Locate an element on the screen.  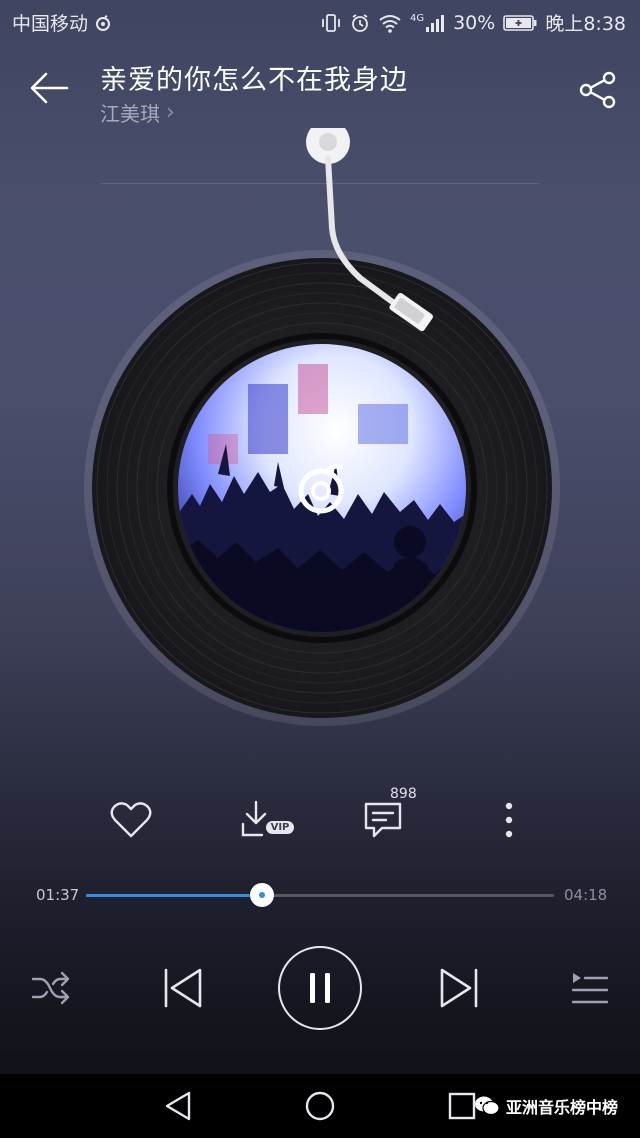
download-vip-icon is located at coordinates (253, 818).